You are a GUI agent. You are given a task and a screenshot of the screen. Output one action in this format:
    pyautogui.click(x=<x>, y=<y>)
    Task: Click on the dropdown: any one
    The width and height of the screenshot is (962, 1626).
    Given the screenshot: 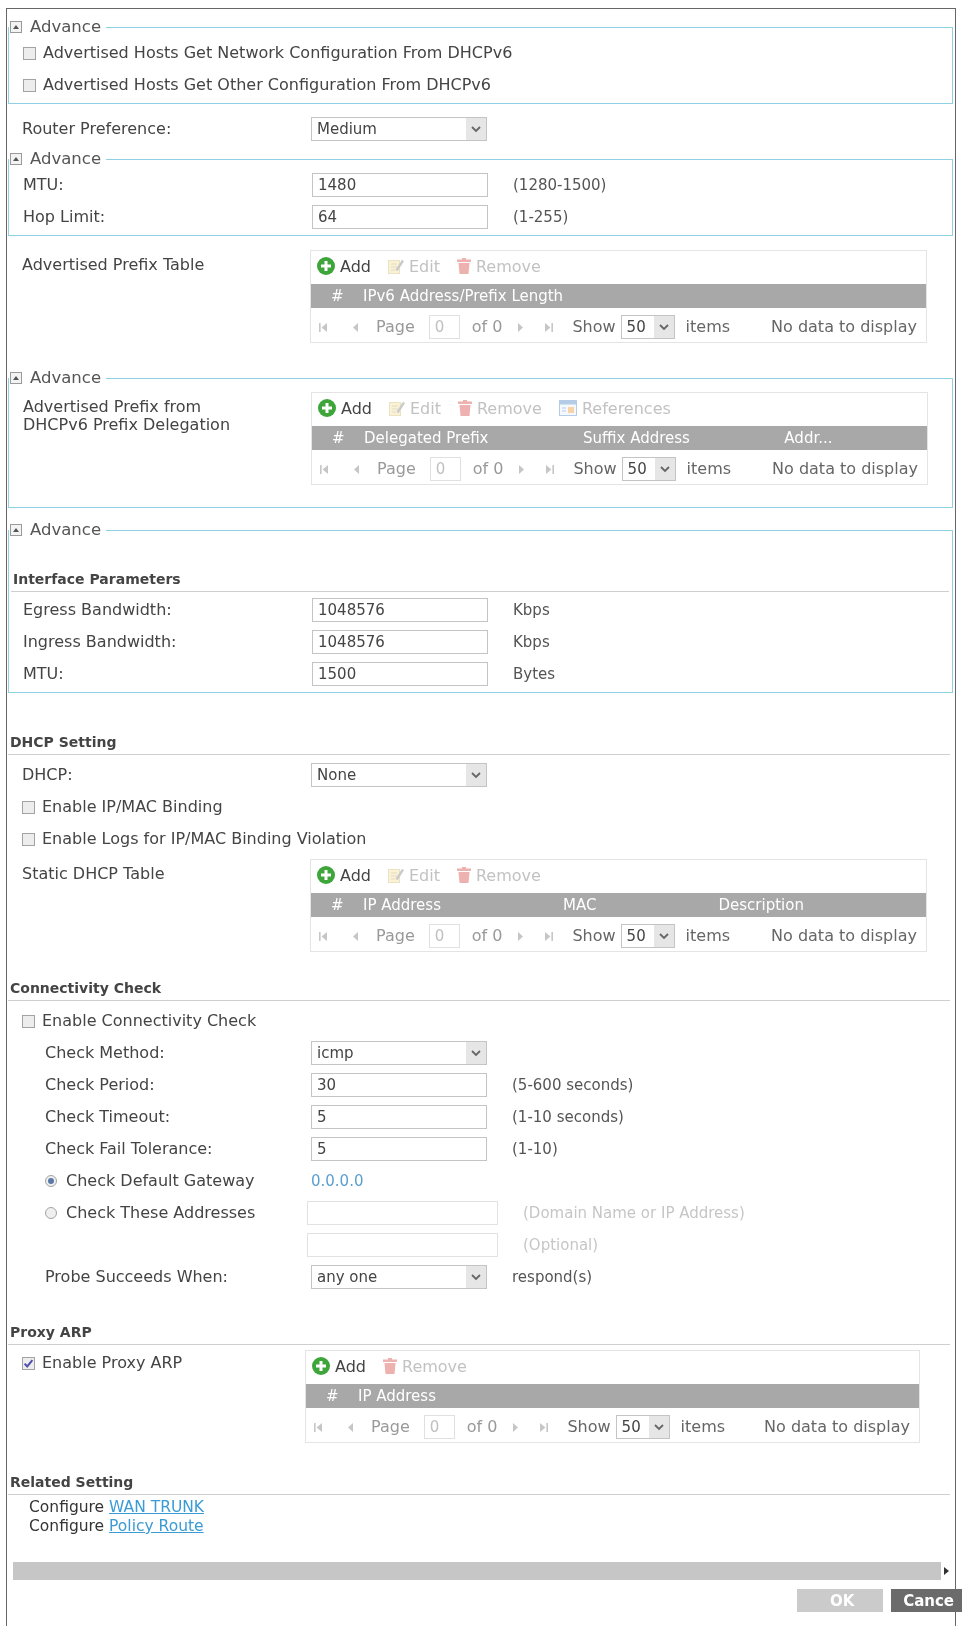 What is the action you would take?
    pyautogui.click(x=399, y=1277)
    